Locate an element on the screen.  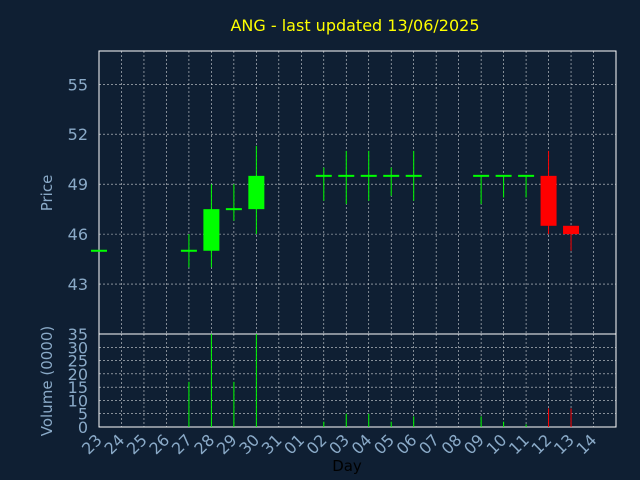
price-tick-label: 46 is located at coordinates (78, 234).